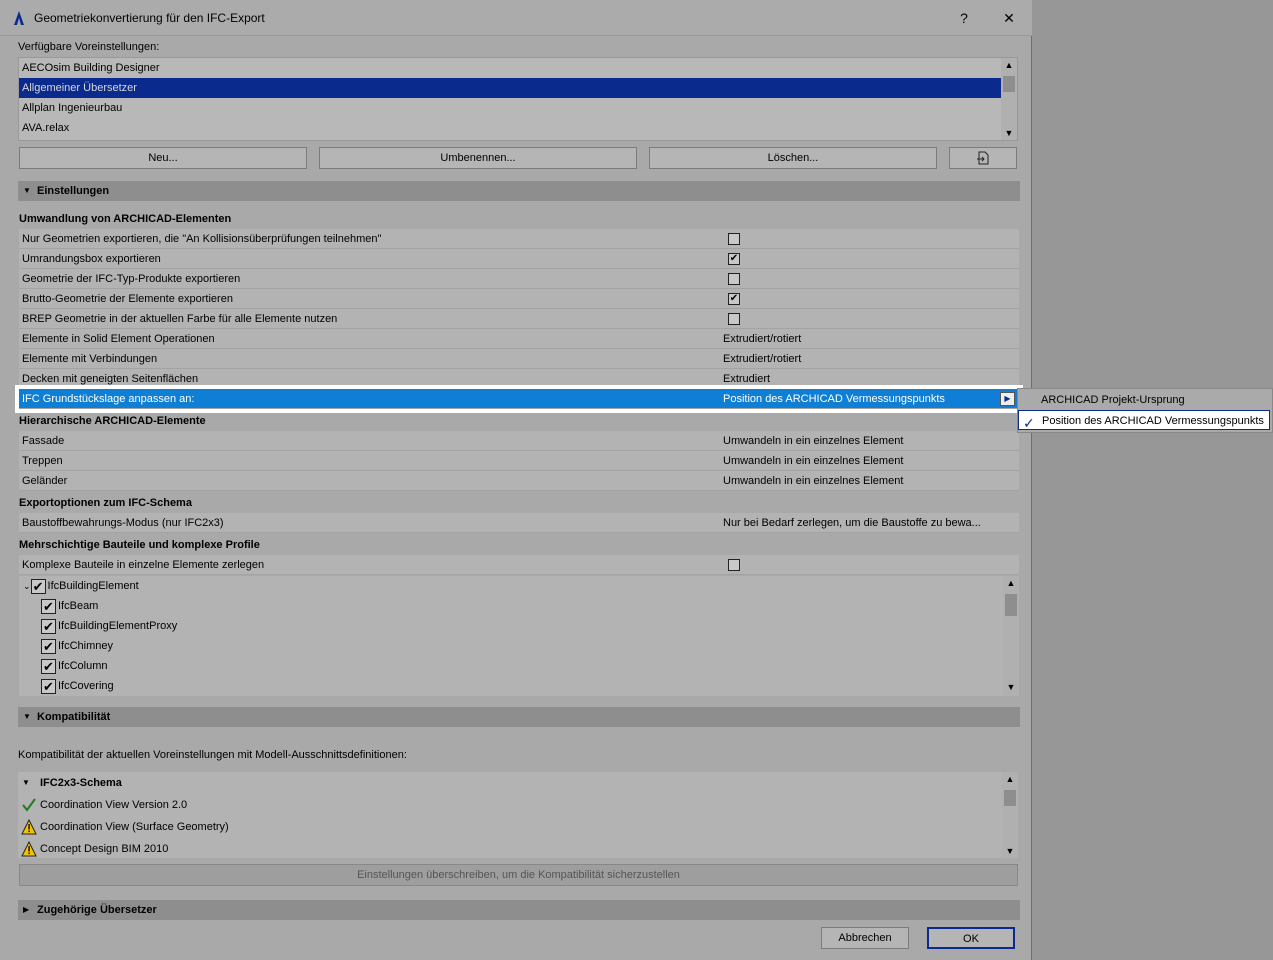 Image resolution: width=1273 pixels, height=960 pixels. Describe the element at coordinates (105, 503) in the screenshot. I see `schema-group-title: Exportoptionen zum IFC-Schema` at that location.